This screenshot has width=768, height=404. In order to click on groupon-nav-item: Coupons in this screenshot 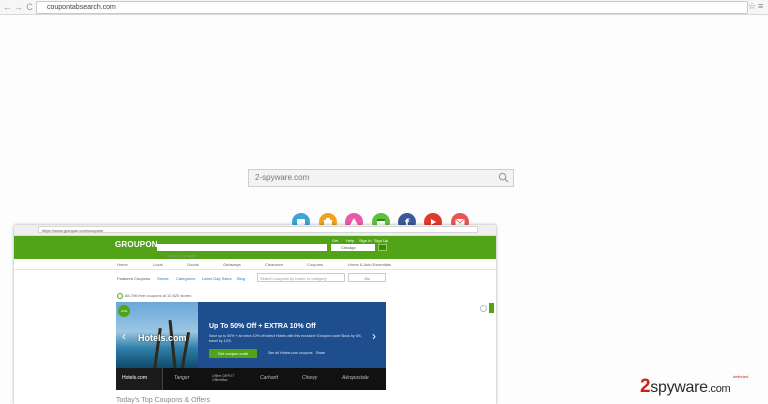, I will do `click(315, 264)`.